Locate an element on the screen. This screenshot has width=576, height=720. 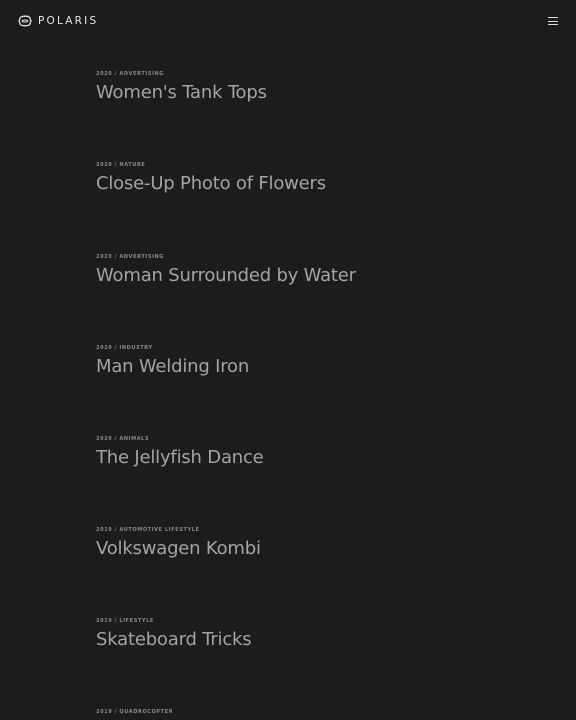
polaris-logo-icon is located at coordinates (25, 21).